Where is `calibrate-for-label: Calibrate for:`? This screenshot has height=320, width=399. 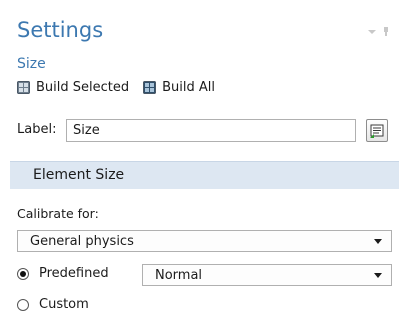 calibrate-for-label: Calibrate for: is located at coordinates (58, 213).